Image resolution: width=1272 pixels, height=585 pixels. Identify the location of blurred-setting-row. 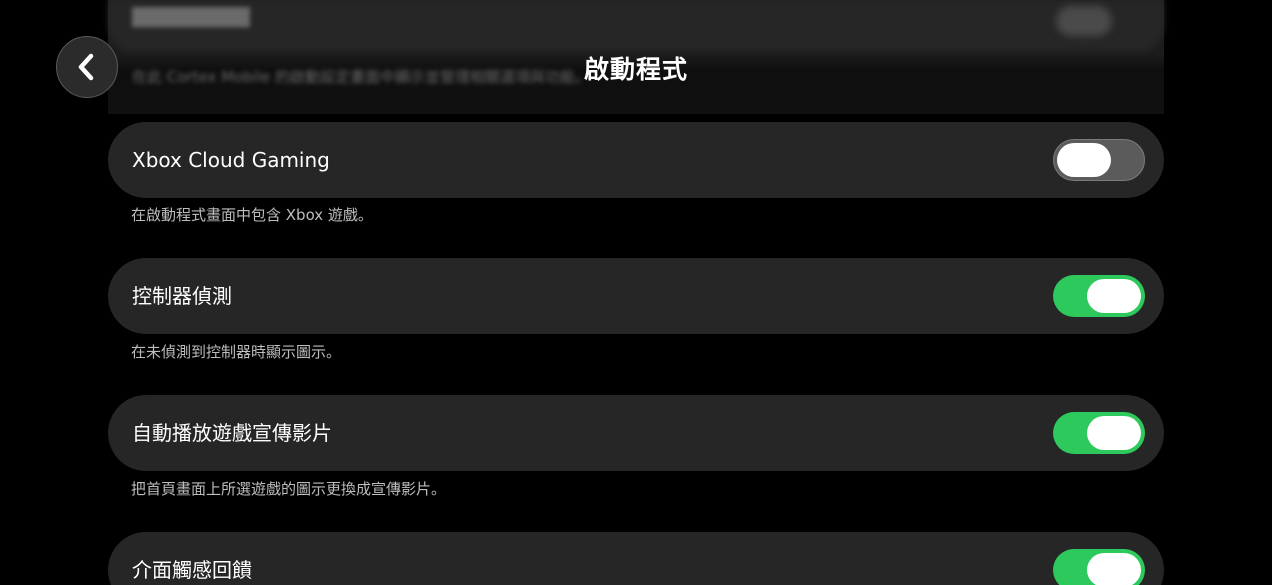
(636, 26).